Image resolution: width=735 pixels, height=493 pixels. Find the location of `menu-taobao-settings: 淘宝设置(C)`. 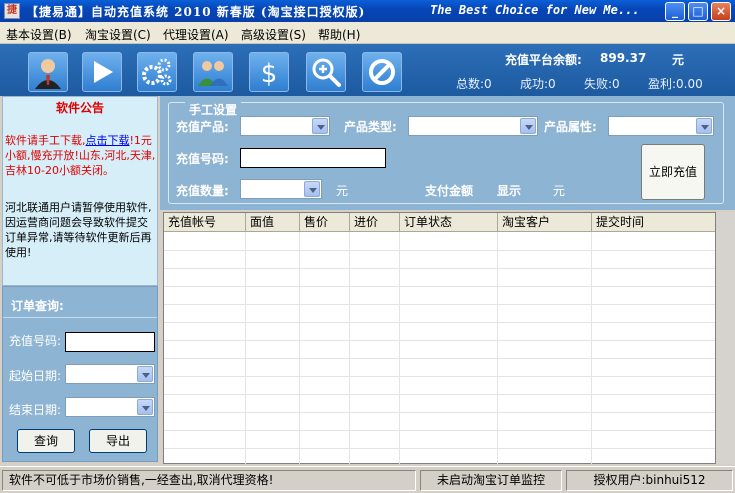

menu-taobao-settings: 淘宝设置(C) is located at coordinates (118, 34).